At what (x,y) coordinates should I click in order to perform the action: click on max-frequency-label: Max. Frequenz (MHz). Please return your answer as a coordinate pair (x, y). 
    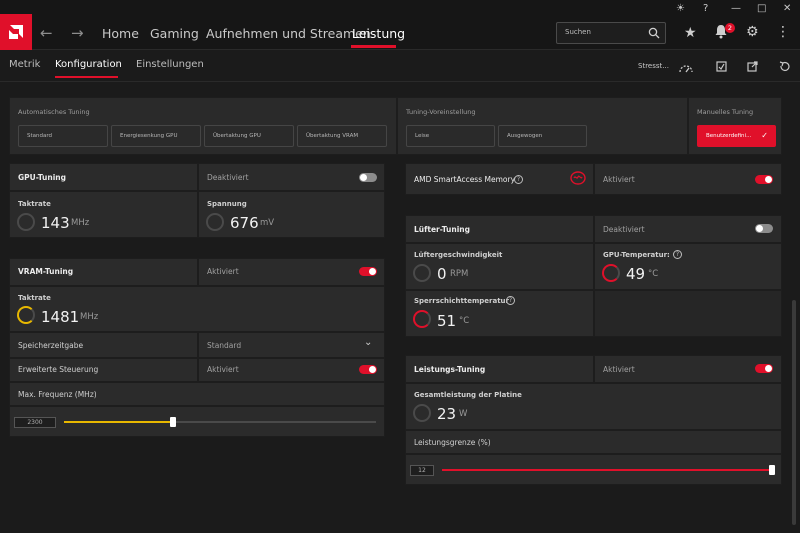
    Looking at the image, I should click on (57, 394).